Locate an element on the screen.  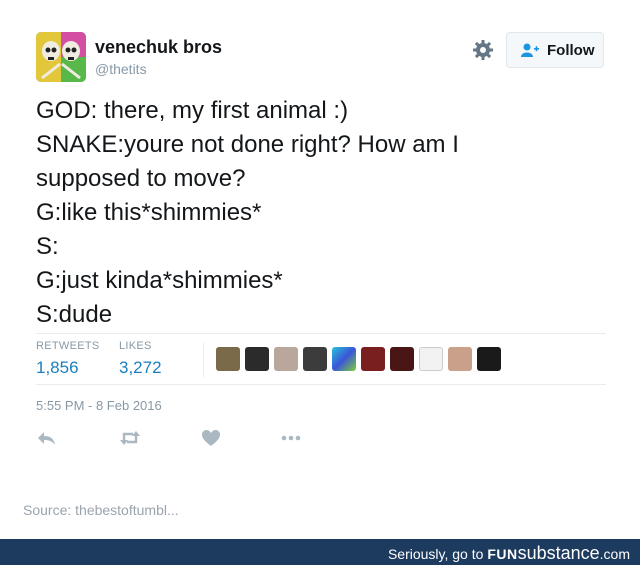
retweets-stat: RETWEETS 1,856 is located at coordinates (68, 359).